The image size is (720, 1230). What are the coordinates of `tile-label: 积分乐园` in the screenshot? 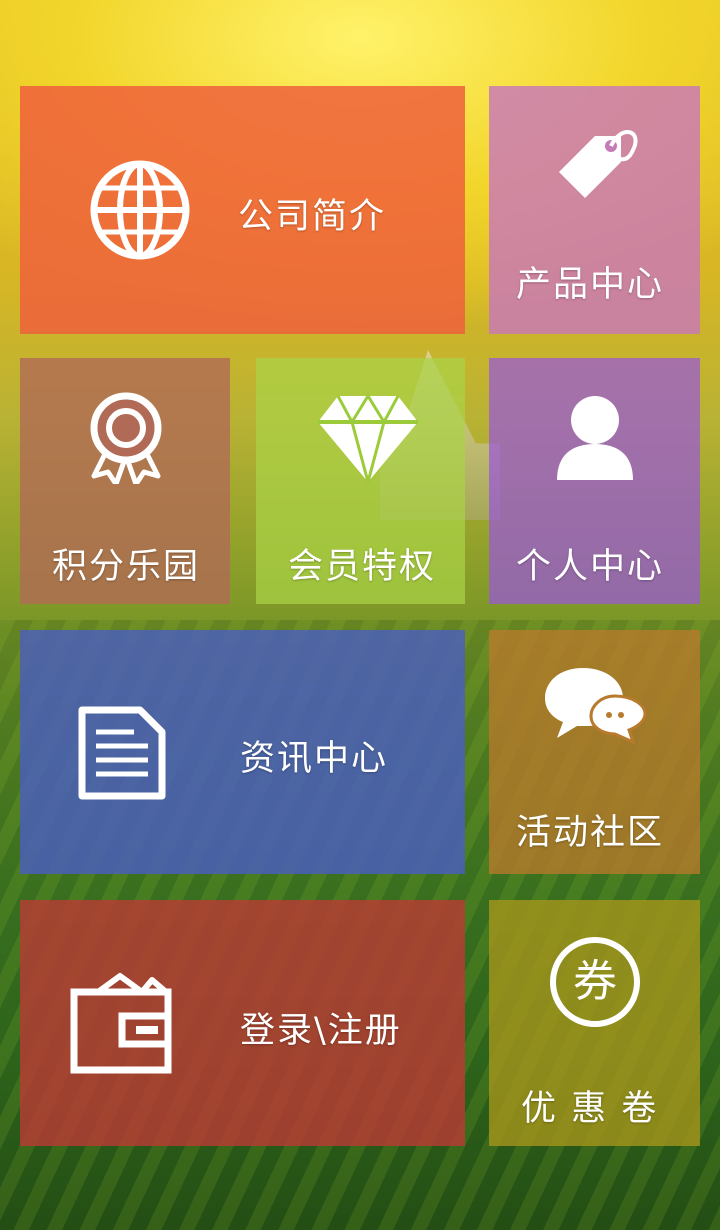 It's located at (126, 567).